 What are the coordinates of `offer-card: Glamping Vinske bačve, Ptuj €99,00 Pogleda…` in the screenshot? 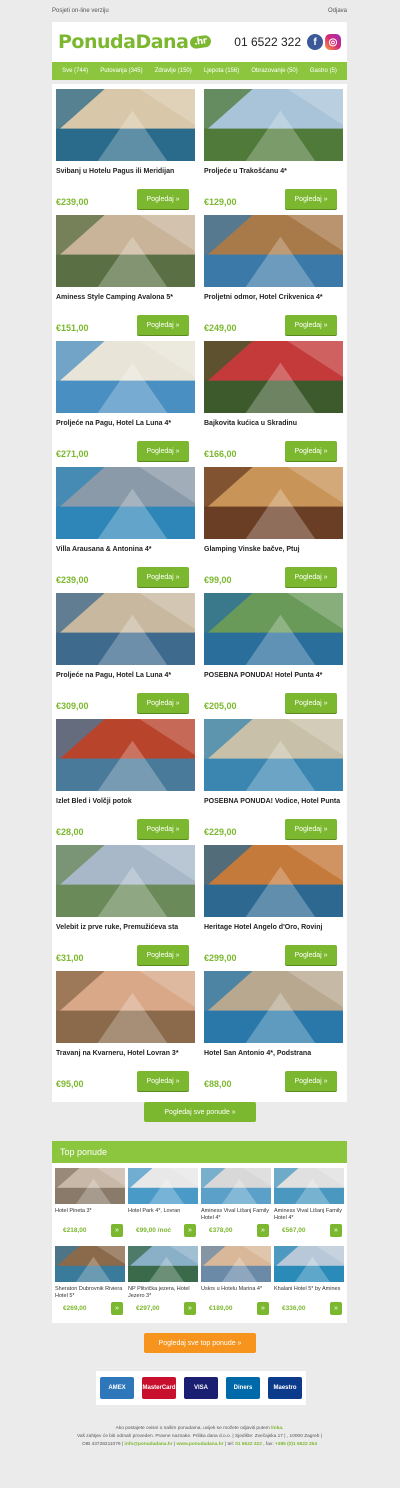 It's located at (273, 527).